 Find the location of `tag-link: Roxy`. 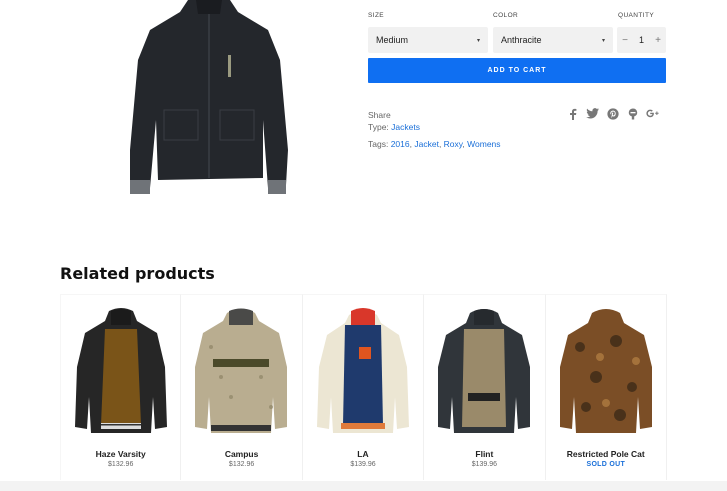

tag-link: Roxy is located at coordinates (453, 144).